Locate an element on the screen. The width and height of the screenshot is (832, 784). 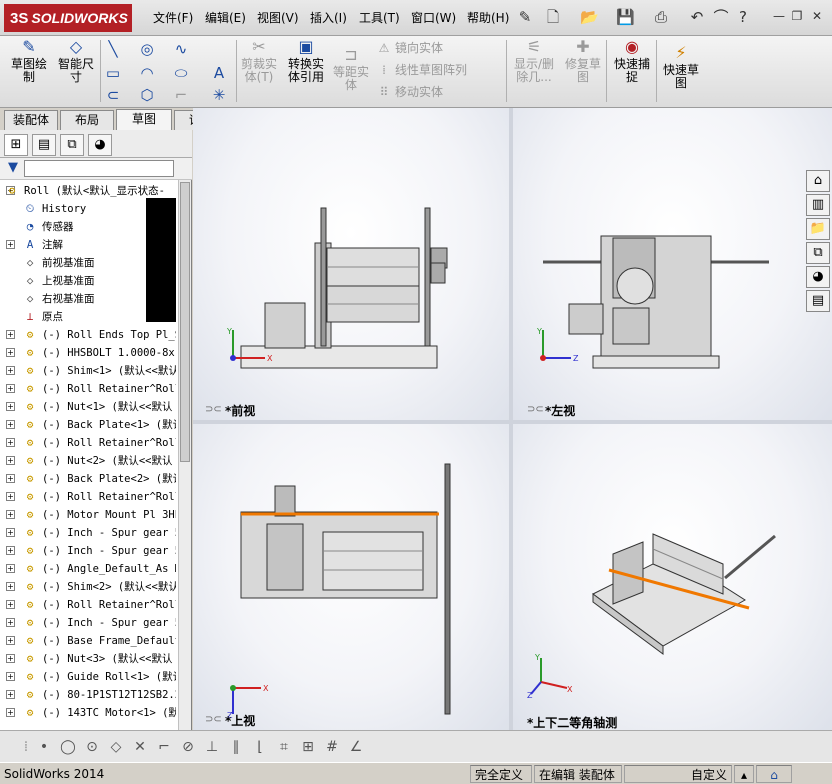
help-icon: ? is located at coordinates (743, 17).